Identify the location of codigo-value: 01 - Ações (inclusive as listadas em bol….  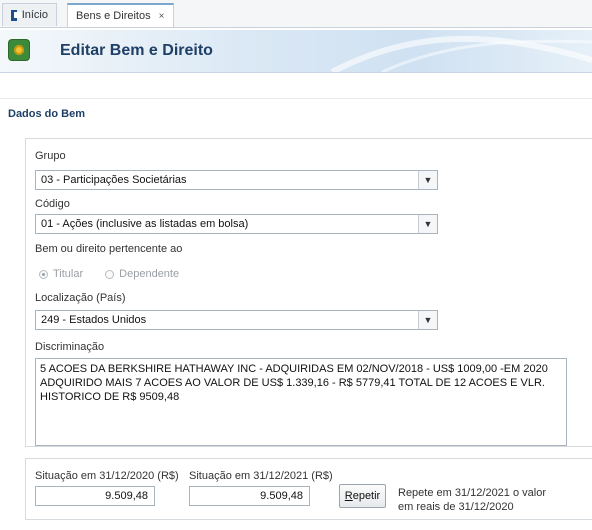
(145, 224).